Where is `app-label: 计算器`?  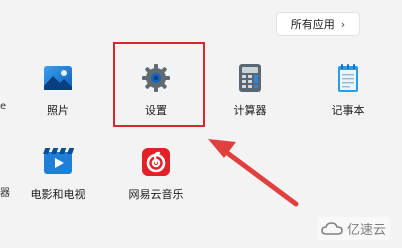 app-label: 计算器 is located at coordinates (250, 110).